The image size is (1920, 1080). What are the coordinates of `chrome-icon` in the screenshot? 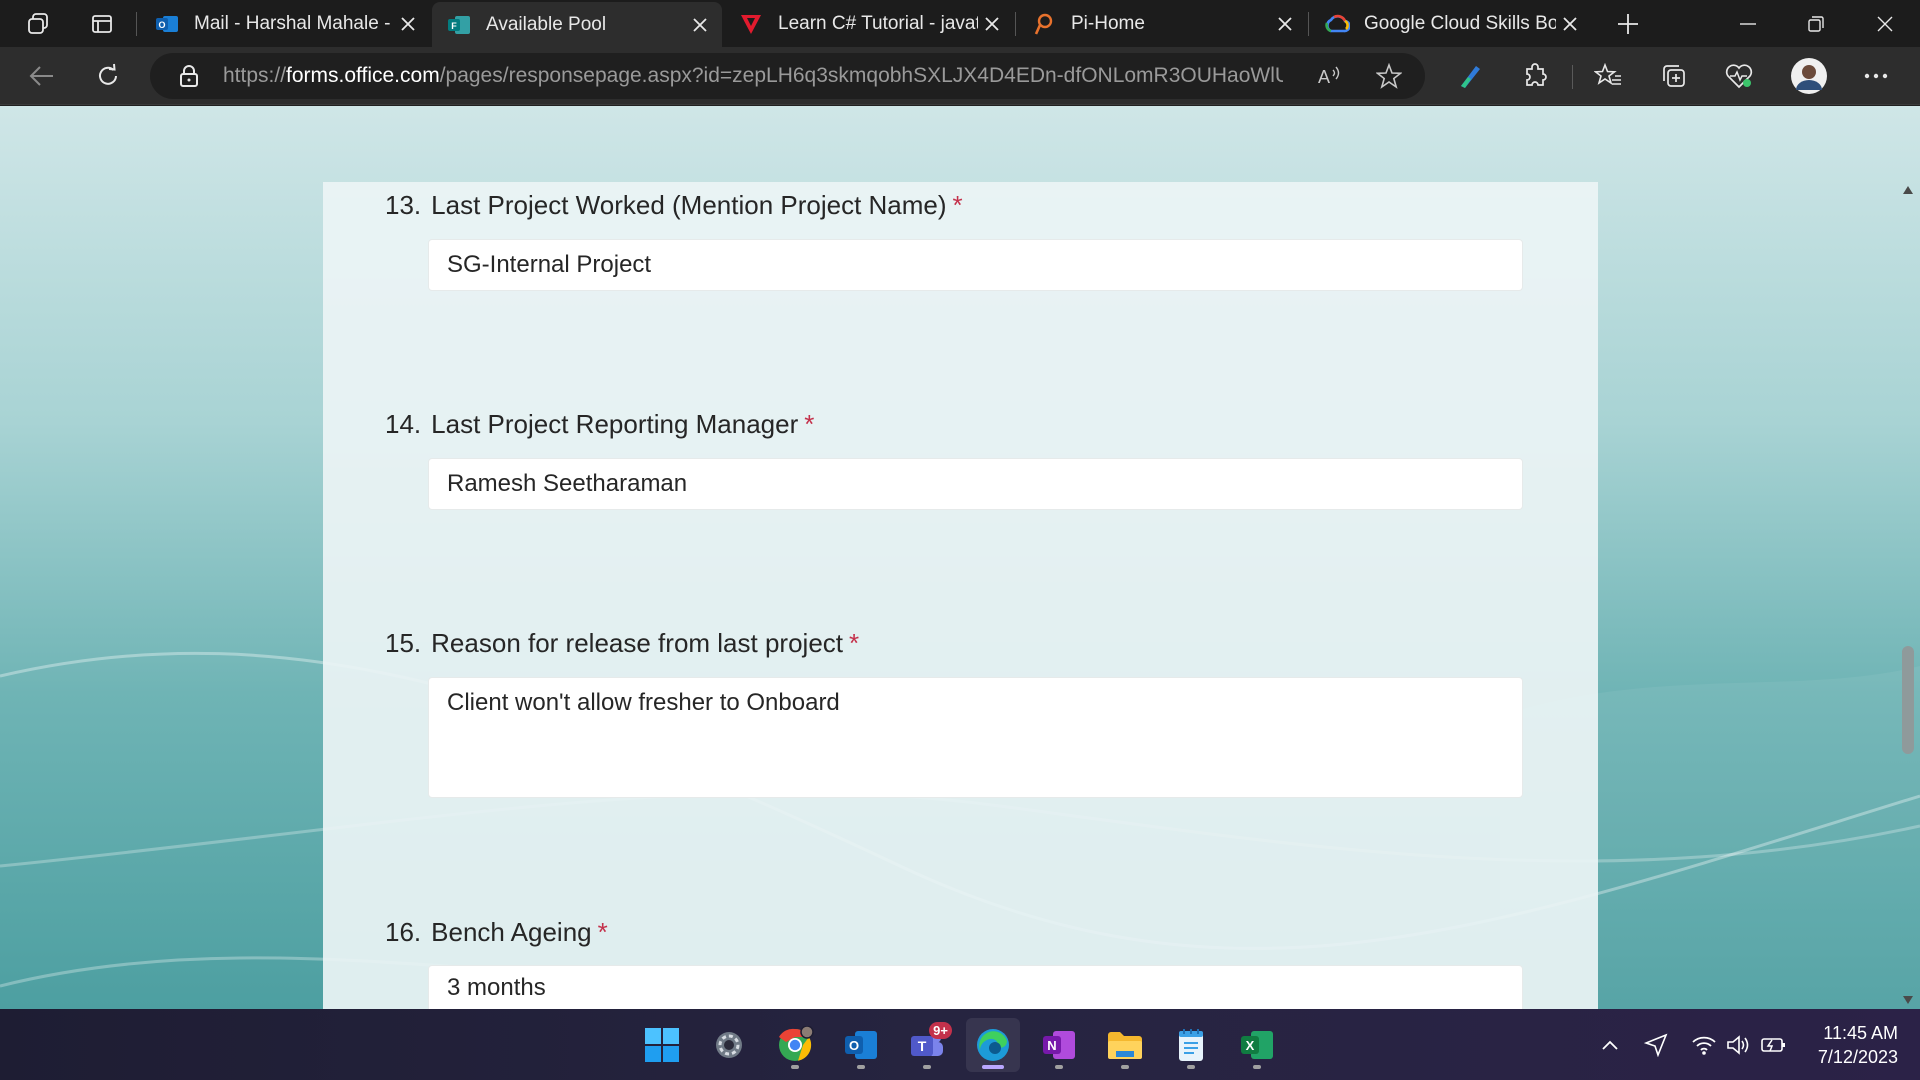 It's located at (795, 1045).